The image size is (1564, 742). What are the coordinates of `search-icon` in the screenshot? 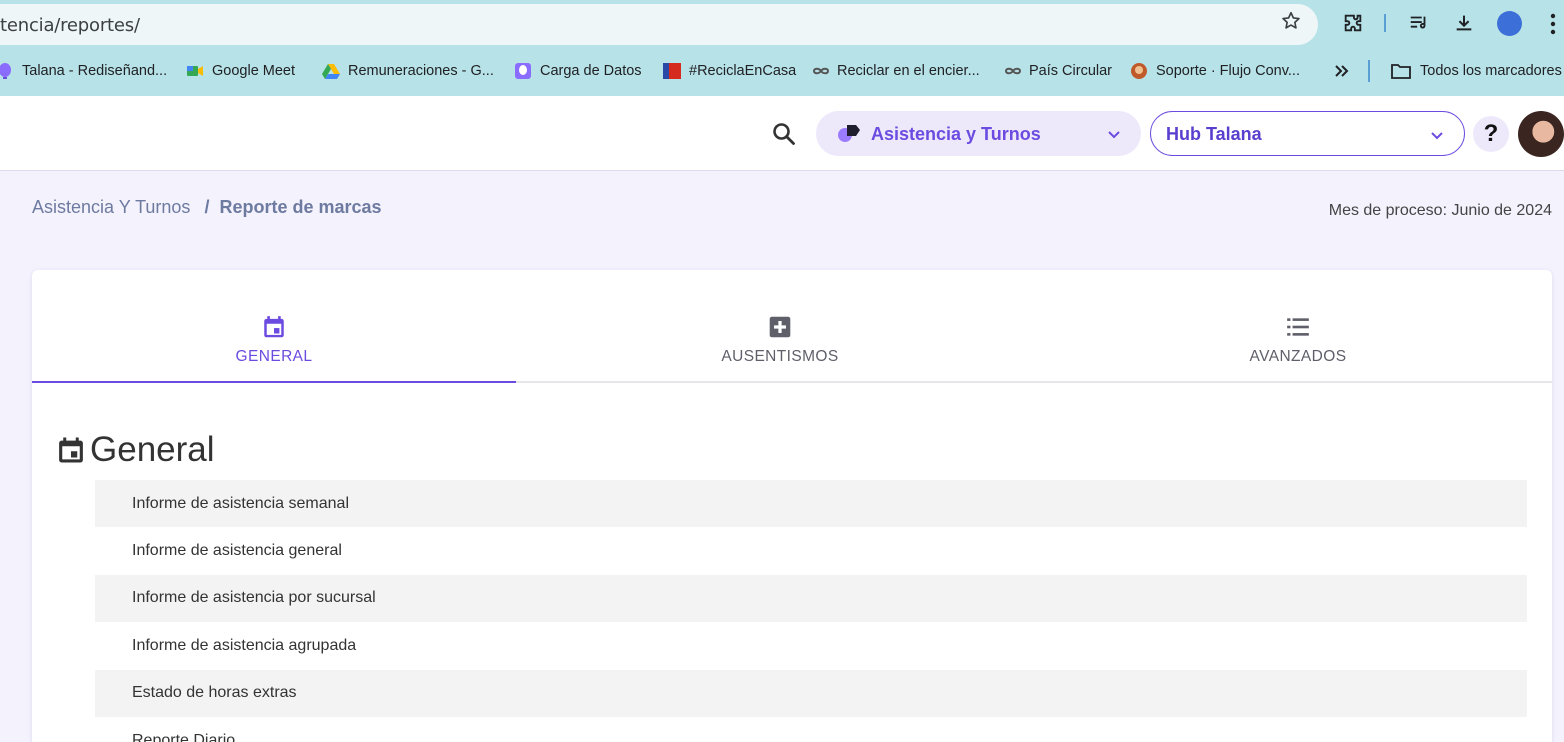 It's located at (784, 134).